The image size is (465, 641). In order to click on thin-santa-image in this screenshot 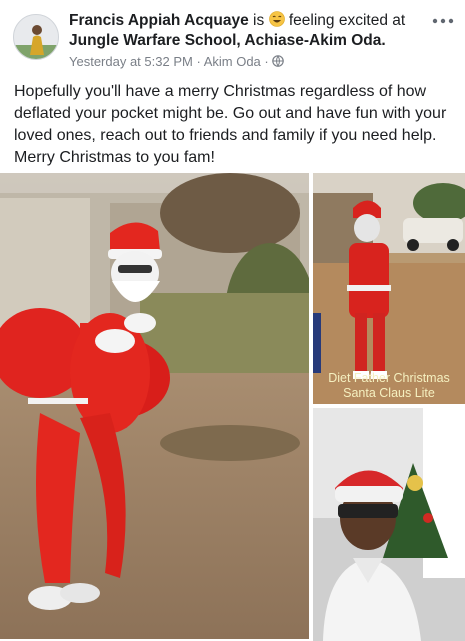, I will do `click(389, 288)`.